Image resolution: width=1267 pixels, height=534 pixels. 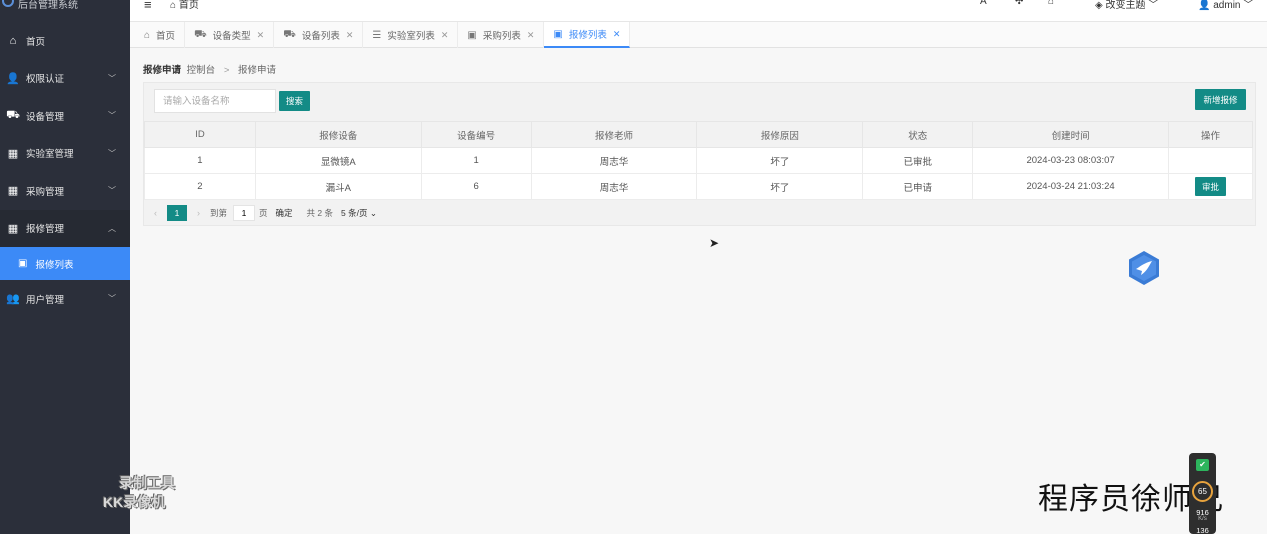 I want to click on column-header: 设备编号, so click(x=476, y=134).